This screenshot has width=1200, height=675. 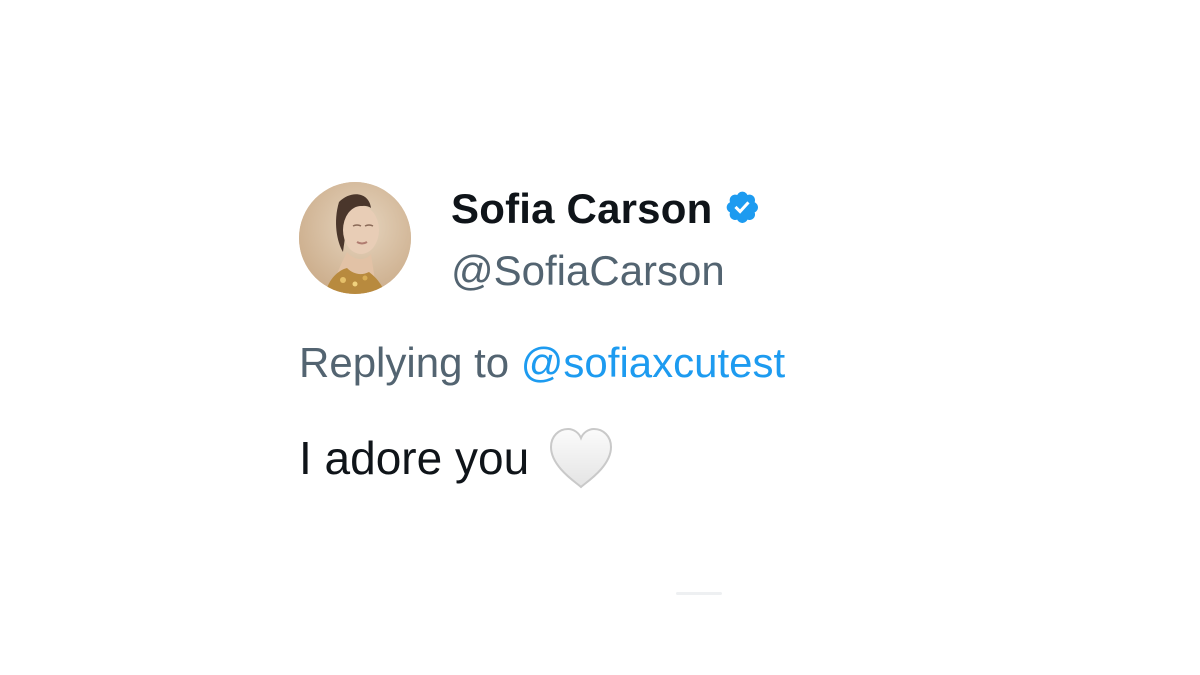 I want to click on replying-to: Replying to @sofiaxcutest, so click(x=619, y=363).